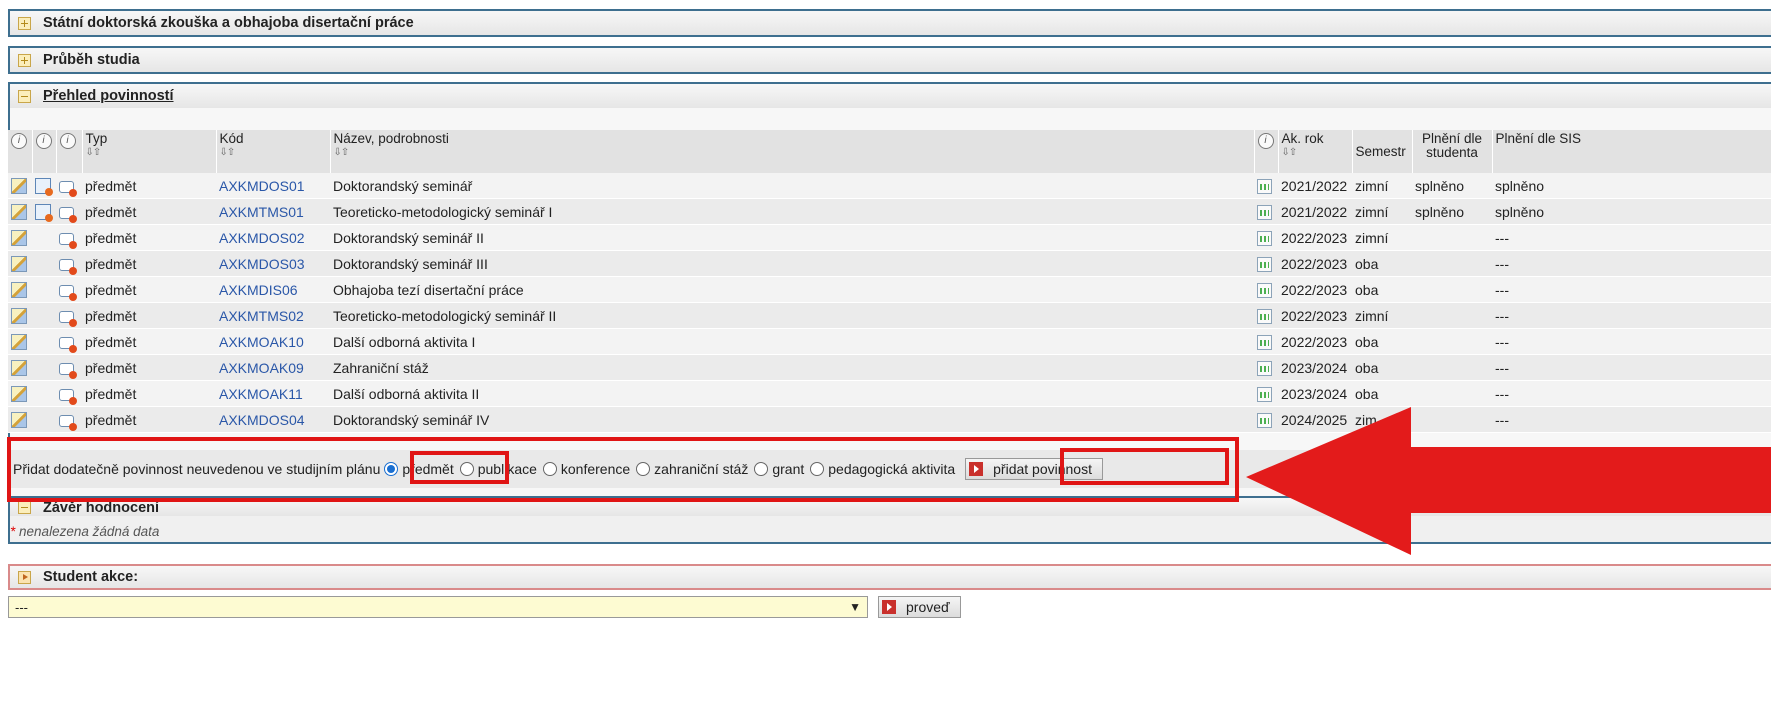 This screenshot has height=705, width=1771. Describe the element at coordinates (855, 607) in the screenshot. I see `chevron-down-icon: ▼` at that location.